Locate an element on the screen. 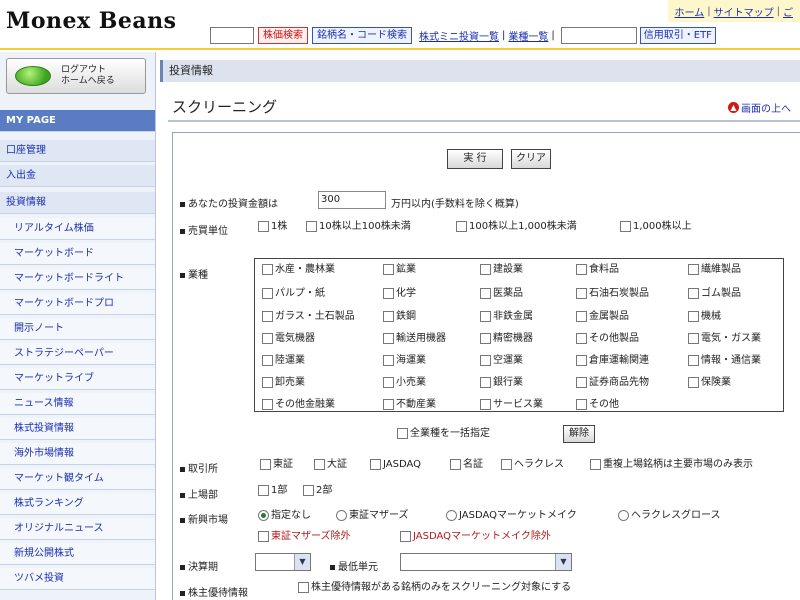 The height and width of the screenshot is (600, 800). sidebar-item-2: 入出金 is located at coordinates (77, 176).